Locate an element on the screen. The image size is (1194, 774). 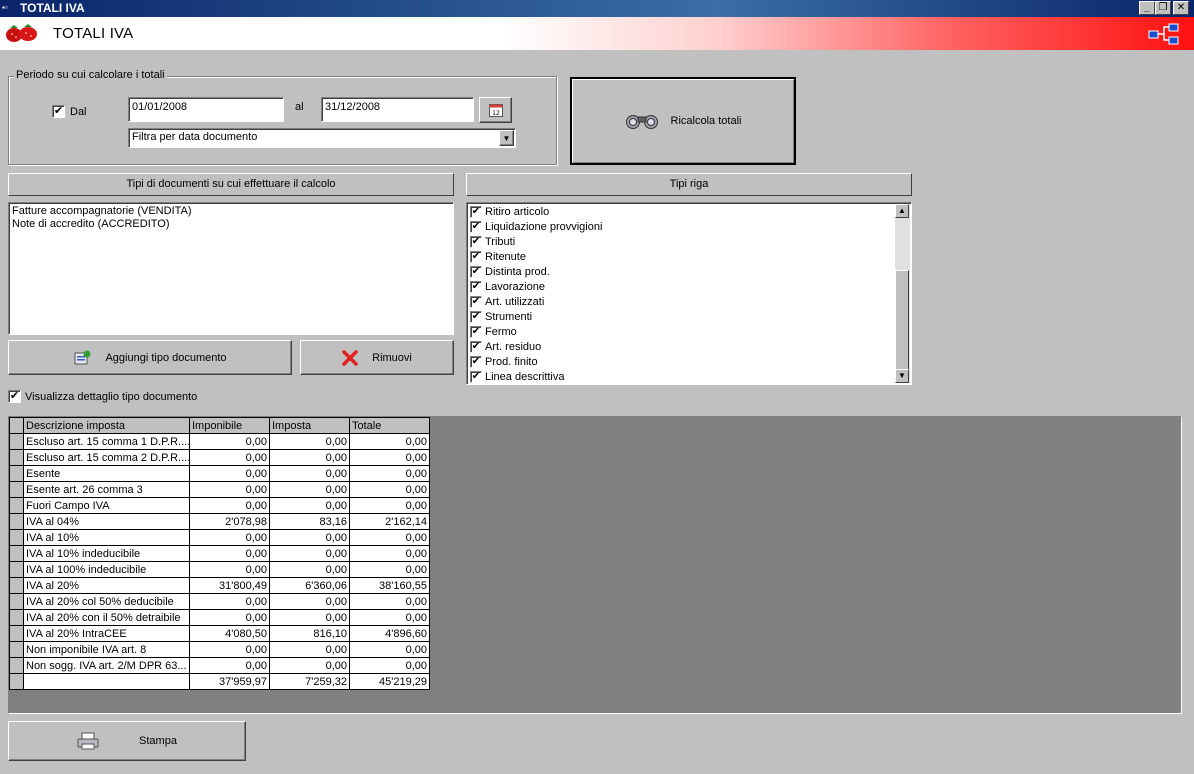
row-type-item: ✔ Ritenute is located at coordinates (680, 256).